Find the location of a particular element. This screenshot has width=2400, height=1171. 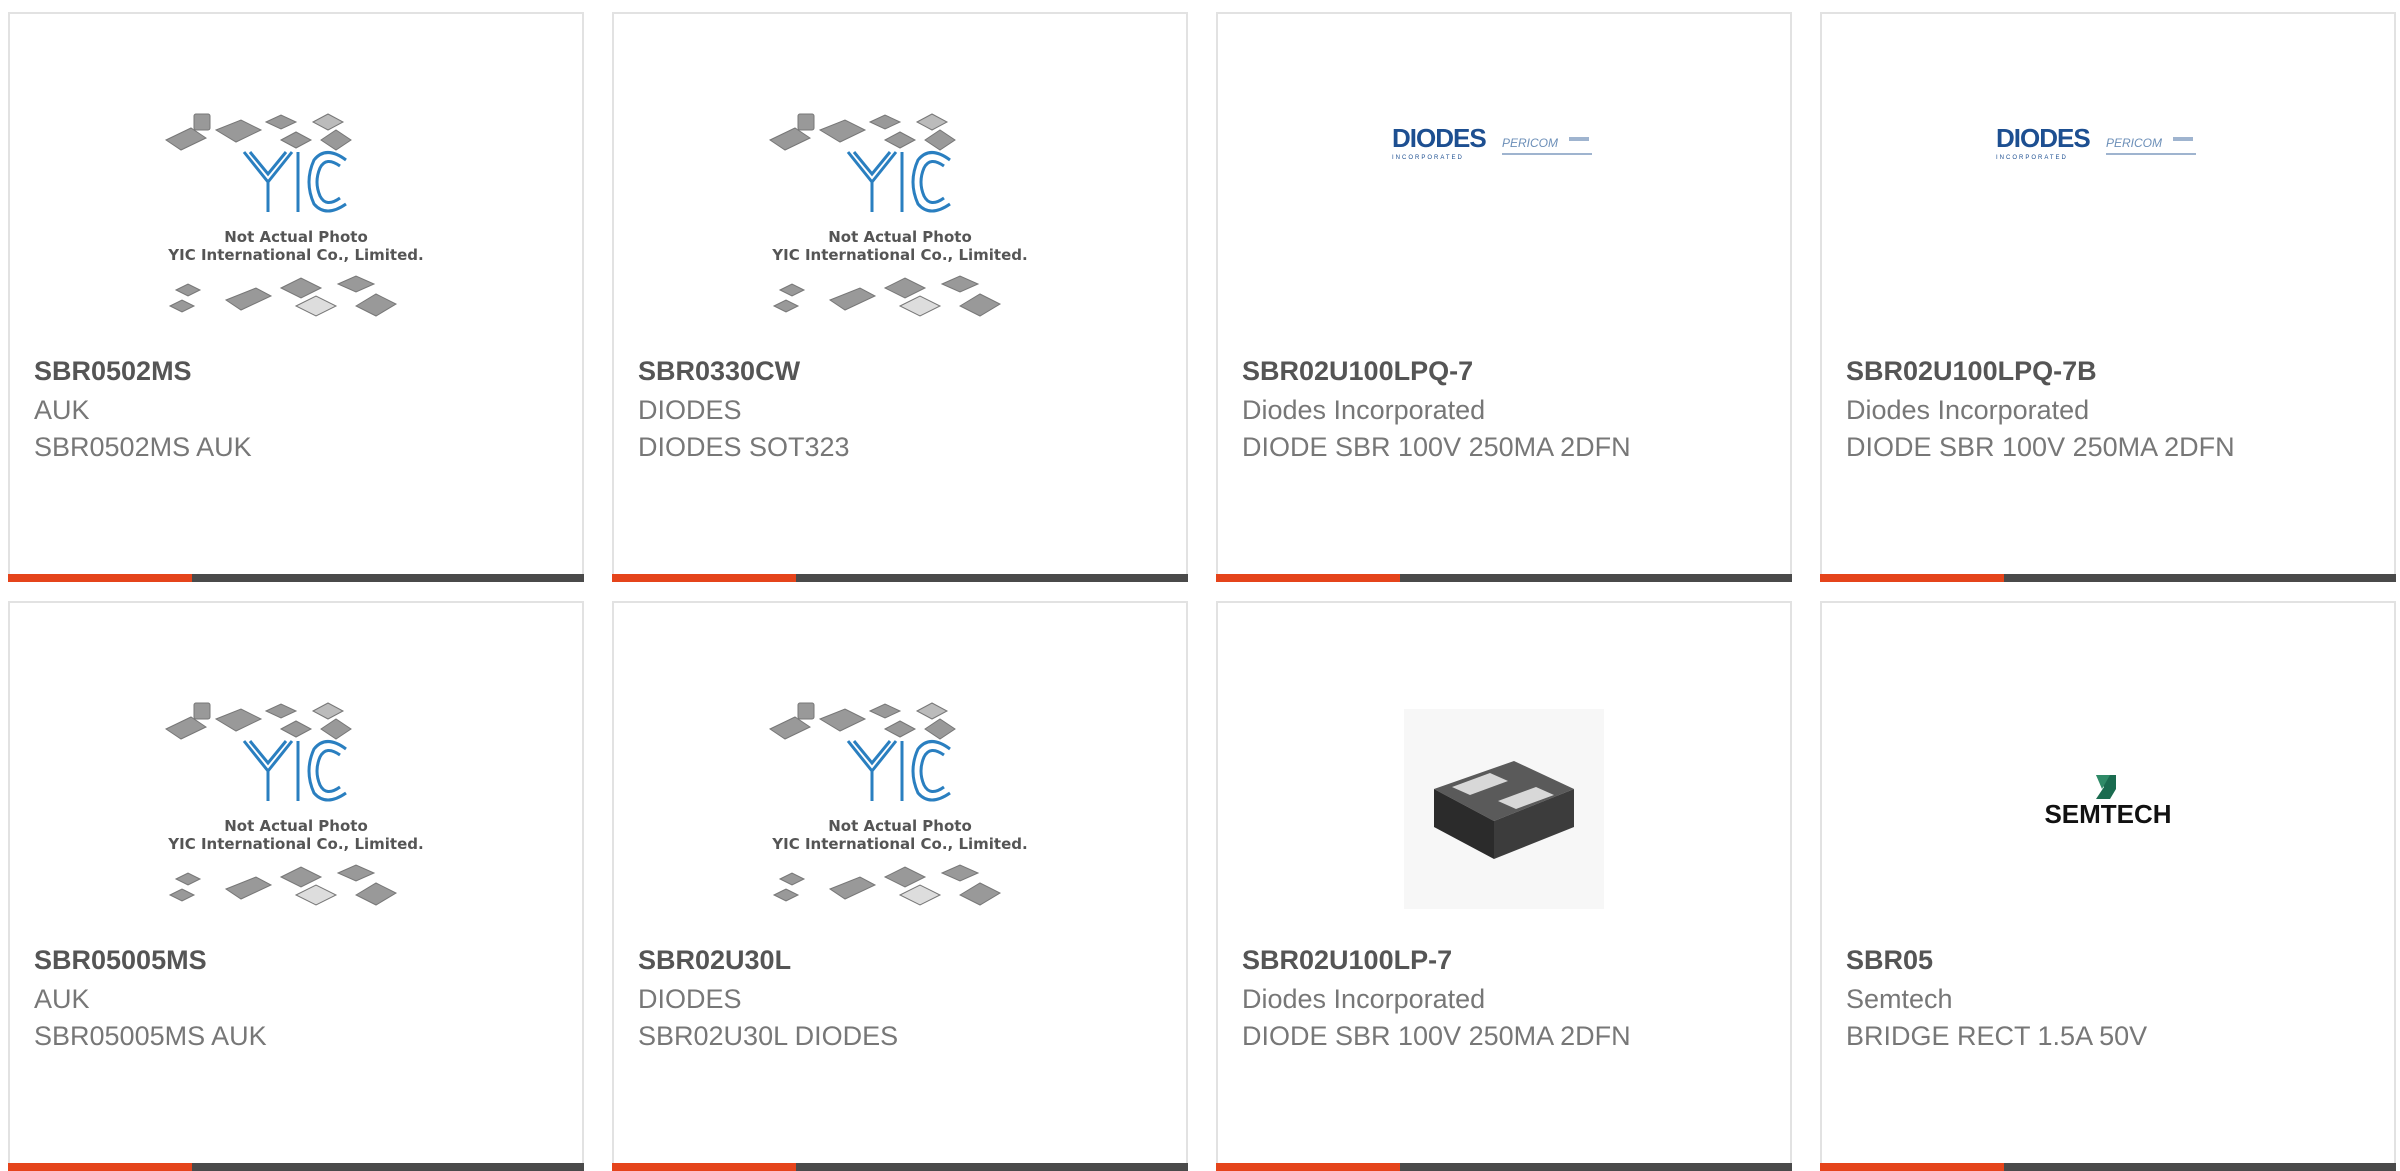

description: DIODES SOT323 is located at coordinates (744, 447).